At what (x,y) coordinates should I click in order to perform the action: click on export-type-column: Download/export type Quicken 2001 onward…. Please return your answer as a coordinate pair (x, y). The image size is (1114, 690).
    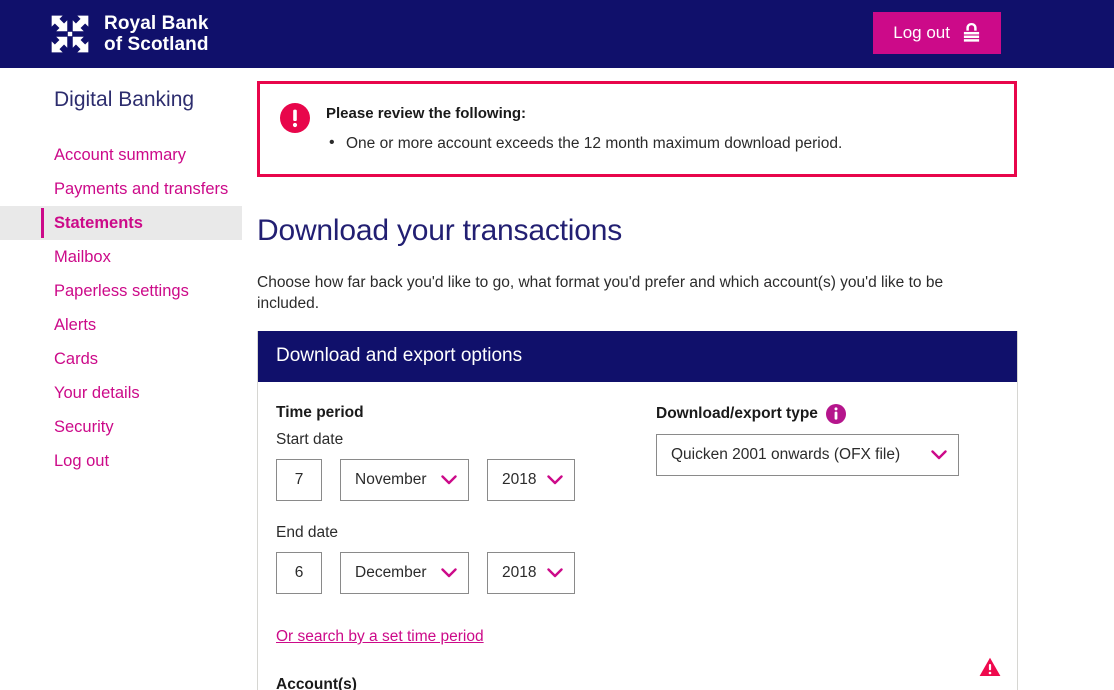
    Looking at the image, I should click on (803, 547).